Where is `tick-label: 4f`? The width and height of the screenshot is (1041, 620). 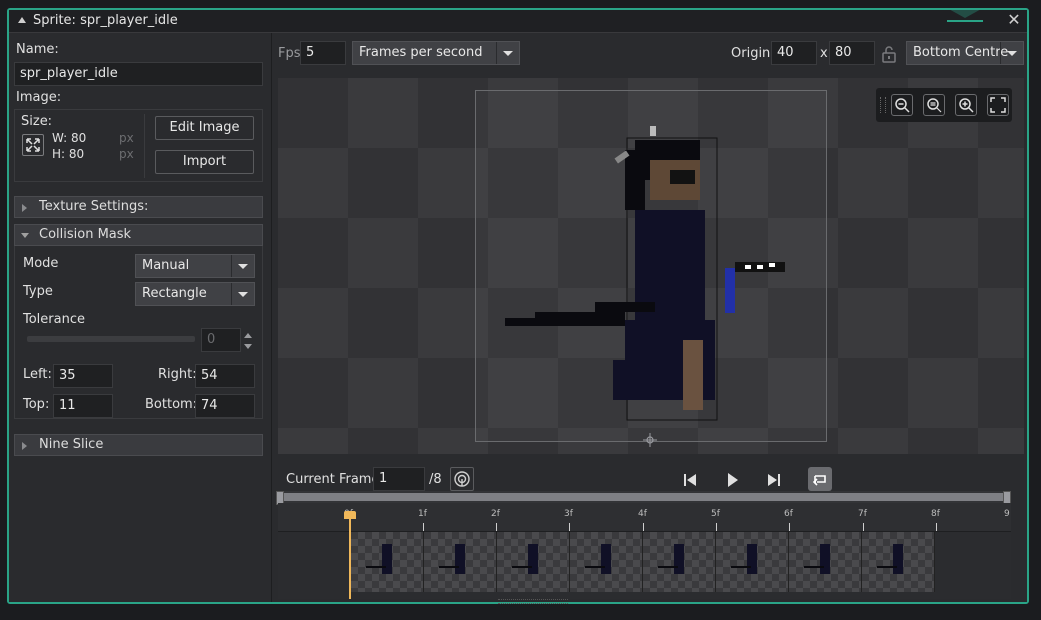 tick-label: 4f is located at coordinates (642, 514).